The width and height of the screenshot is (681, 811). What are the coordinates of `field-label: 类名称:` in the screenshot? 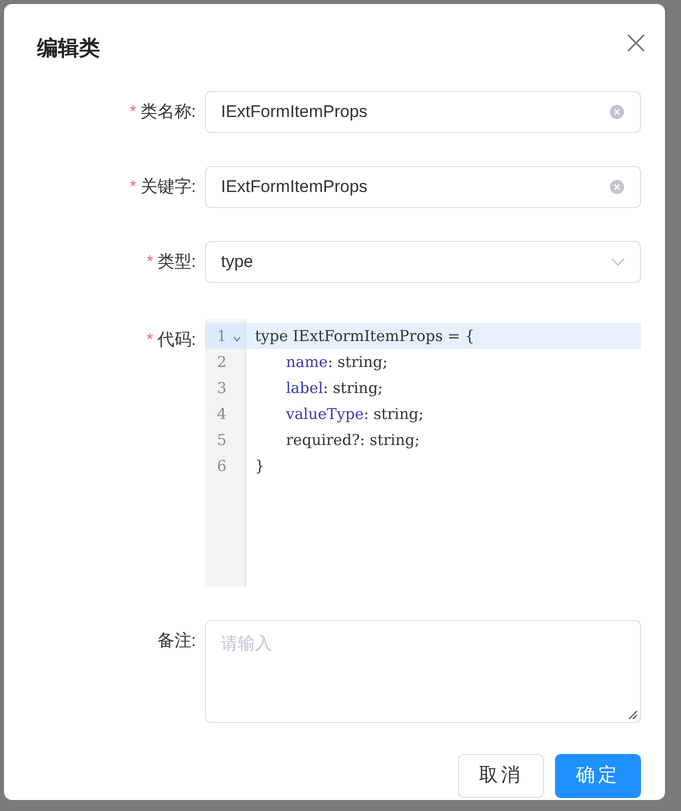 It's located at (168, 112).